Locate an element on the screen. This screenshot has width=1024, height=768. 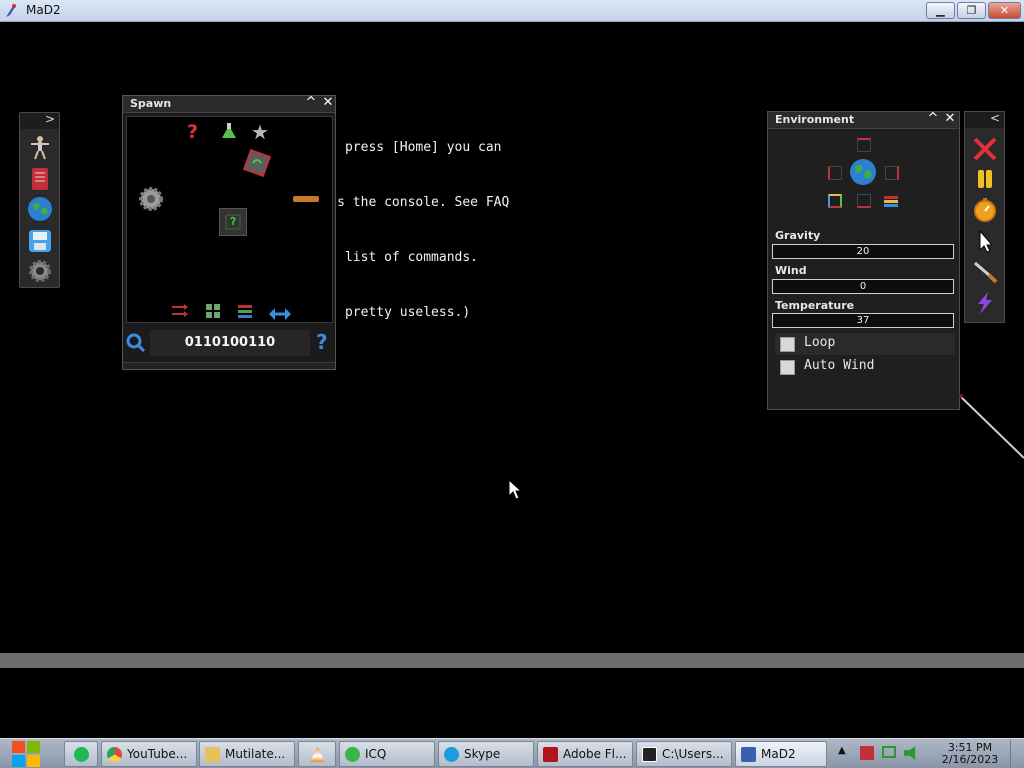
chrome-icon is located at coordinates (114, 754).